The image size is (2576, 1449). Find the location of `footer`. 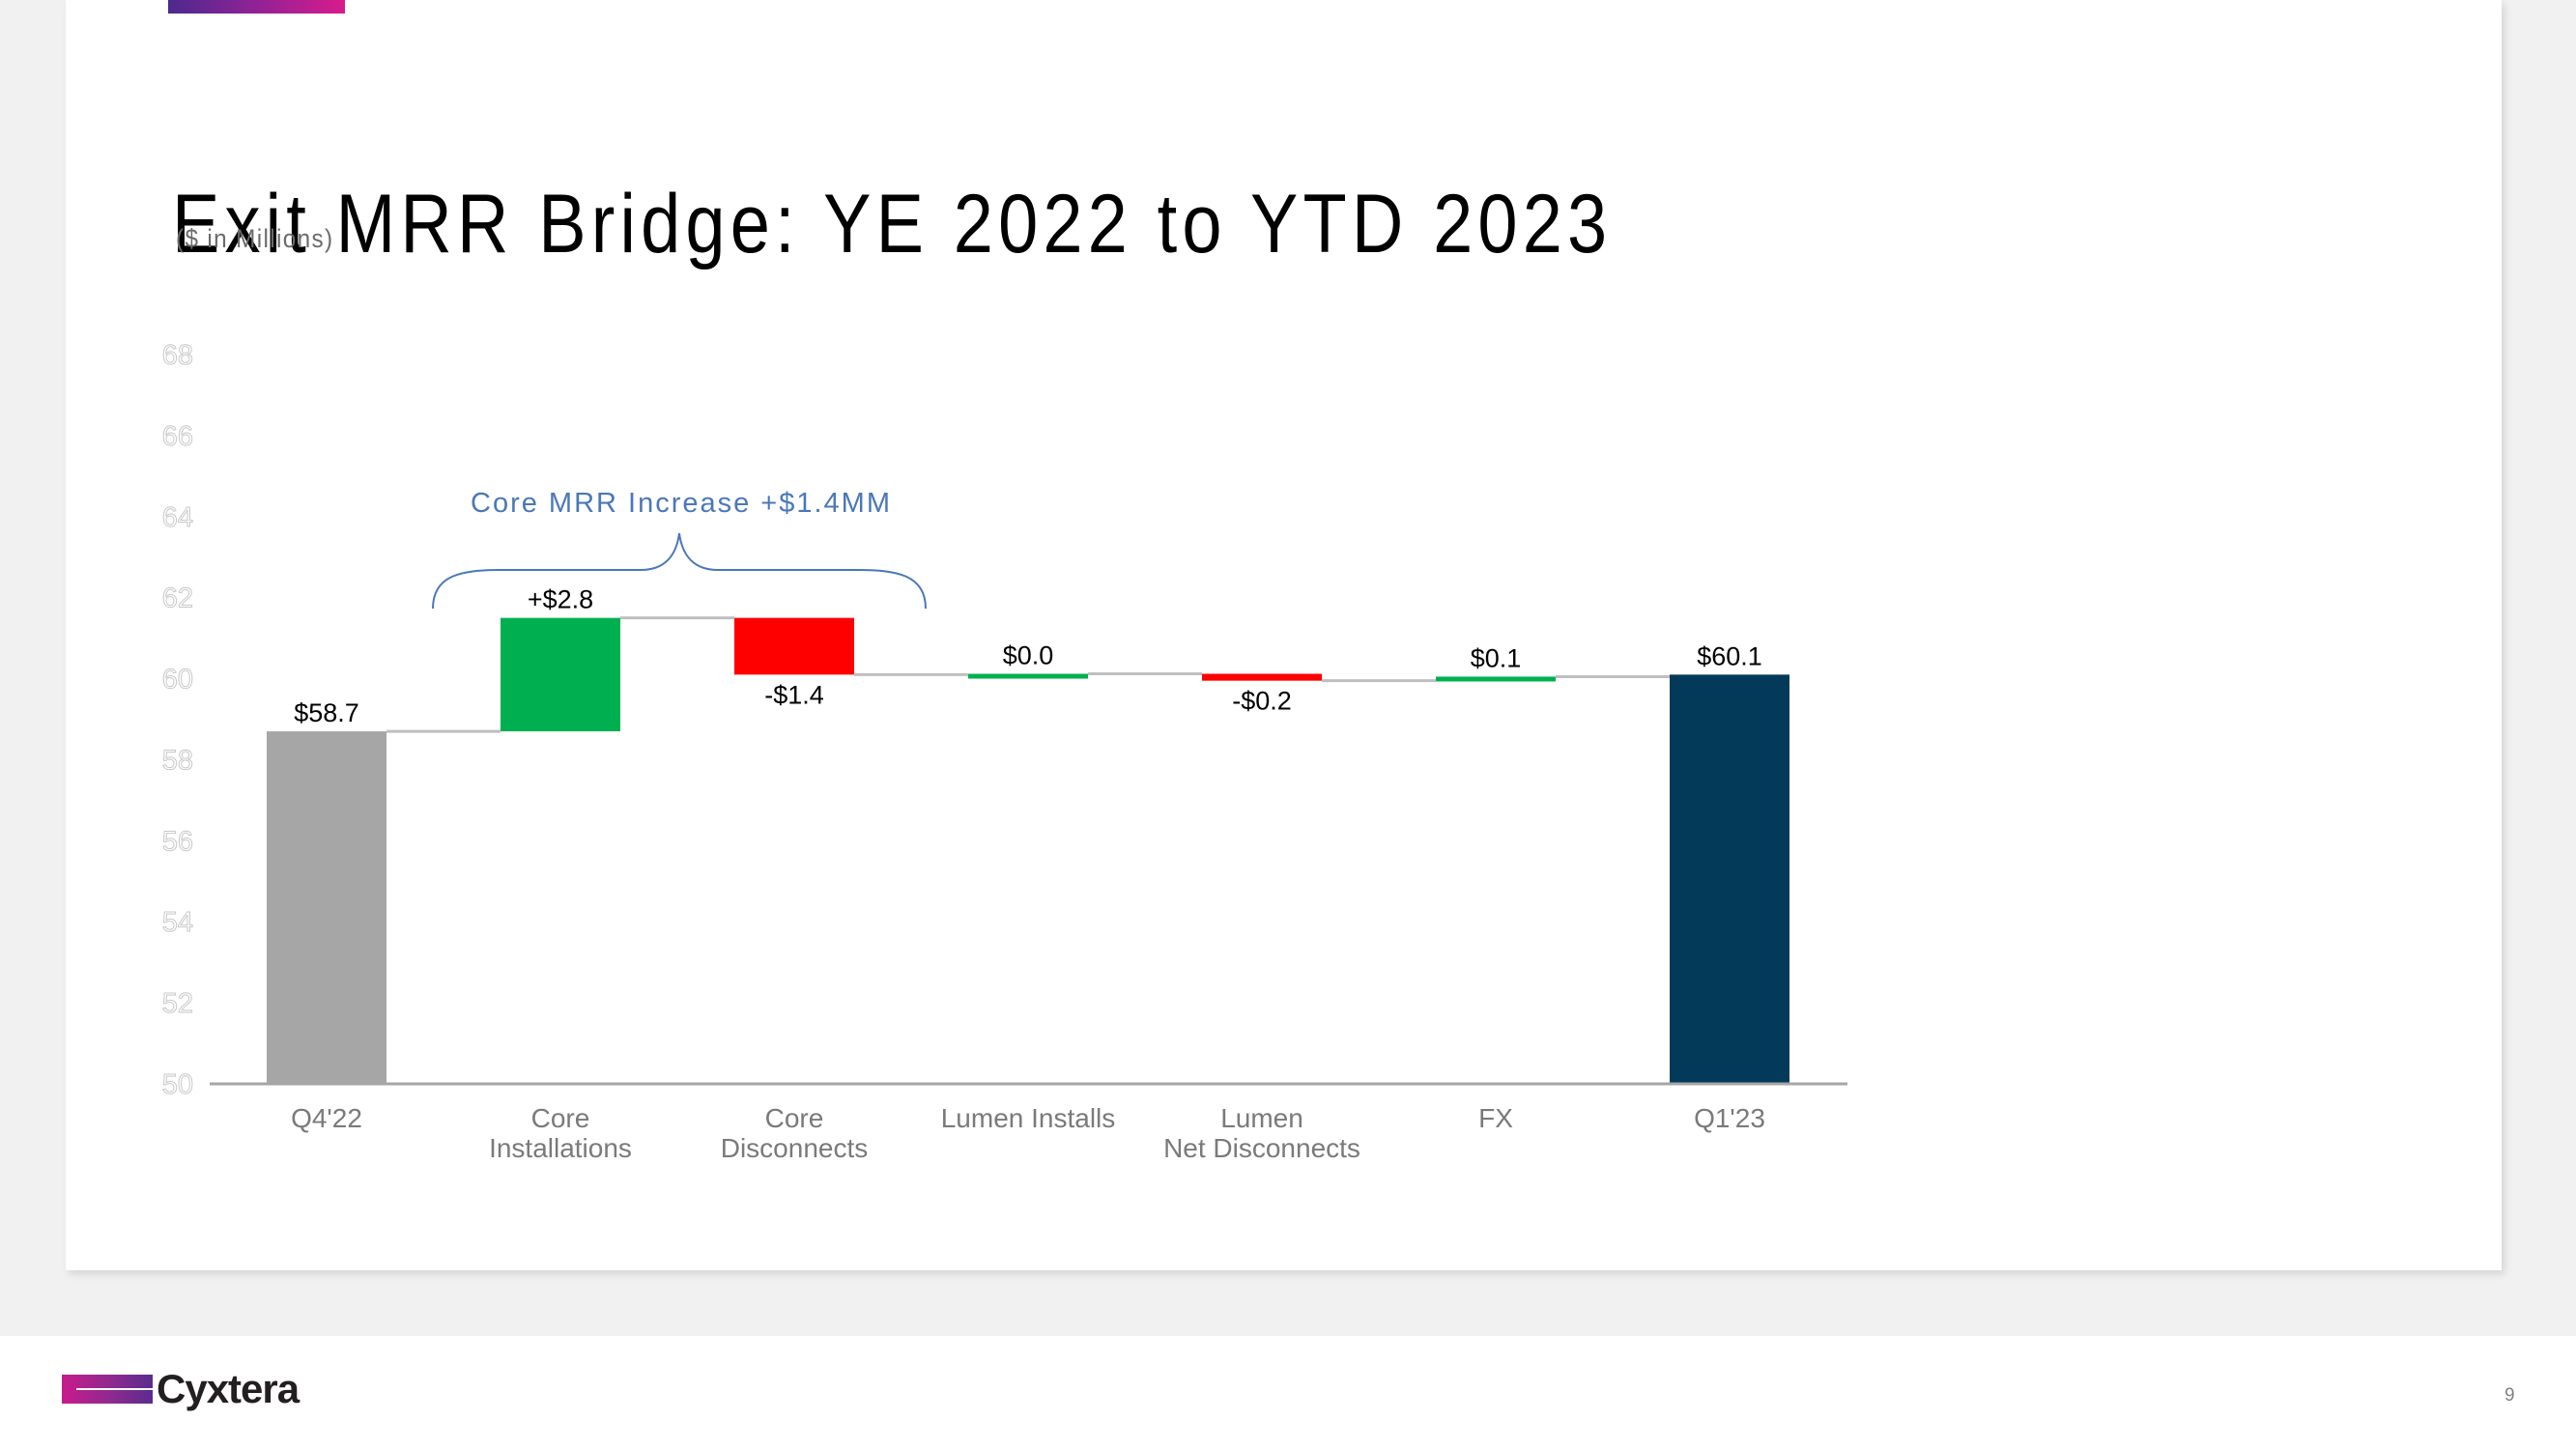

footer is located at coordinates (1288, 1392).